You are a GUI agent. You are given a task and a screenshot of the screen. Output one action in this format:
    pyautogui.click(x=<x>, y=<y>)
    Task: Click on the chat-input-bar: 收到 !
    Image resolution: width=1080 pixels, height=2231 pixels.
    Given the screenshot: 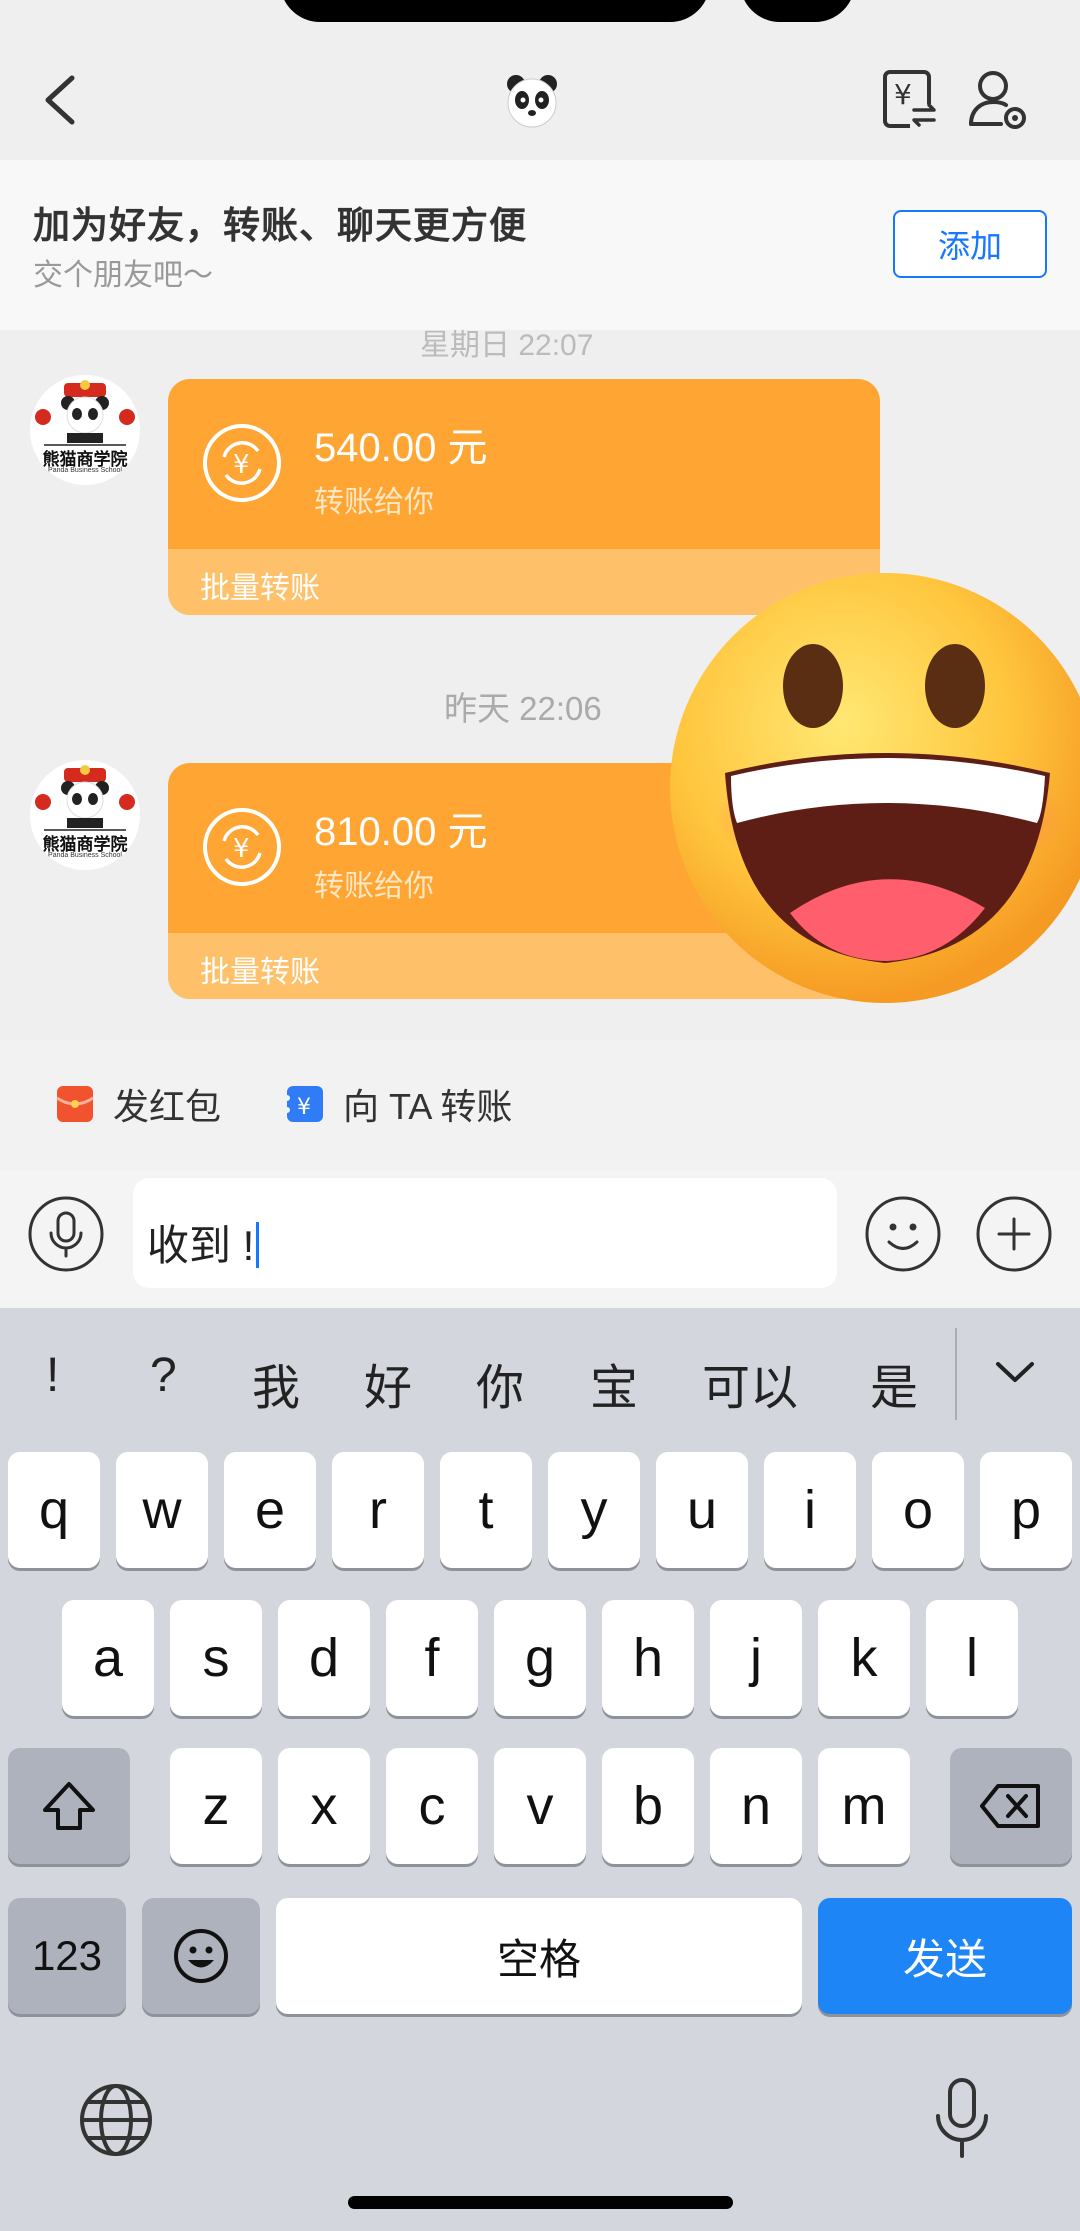 What is the action you would take?
    pyautogui.click(x=540, y=1239)
    